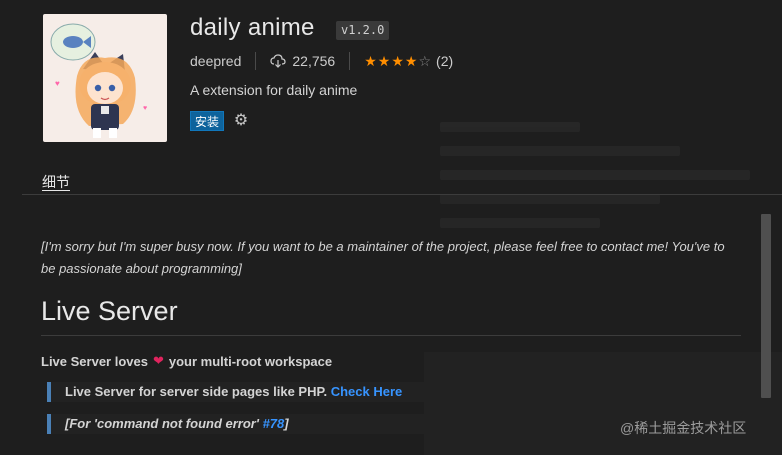 The image size is (782, 455). I want to click on tabs-divider, so click(402, 194).